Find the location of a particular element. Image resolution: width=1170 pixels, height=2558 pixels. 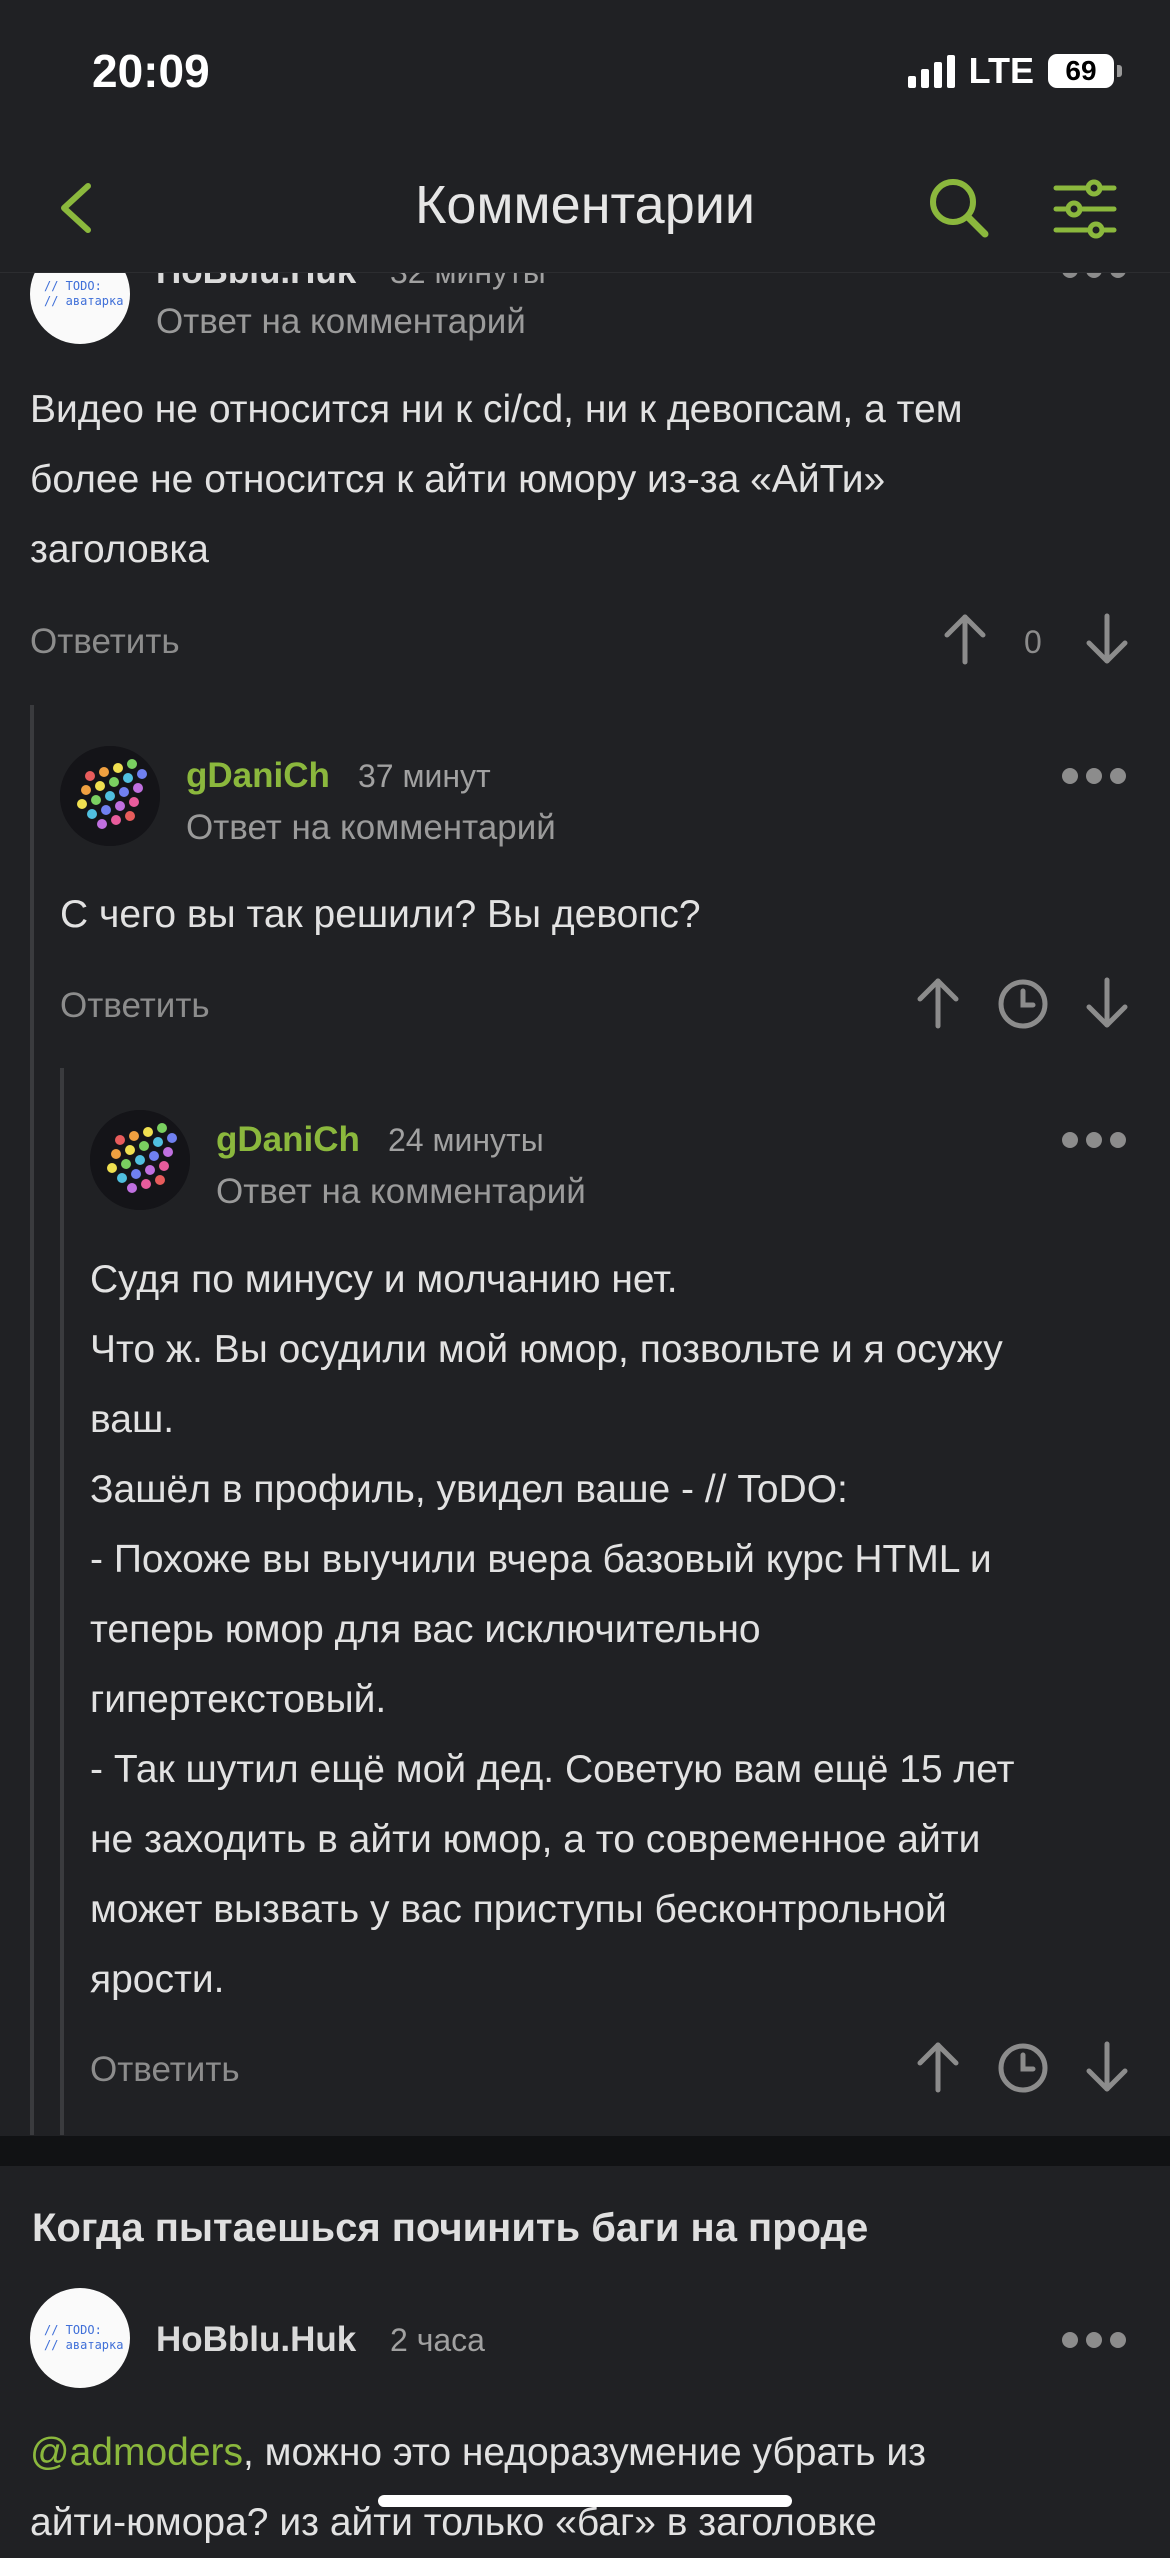

sliders-icon is located at coordinates (1085, 209).